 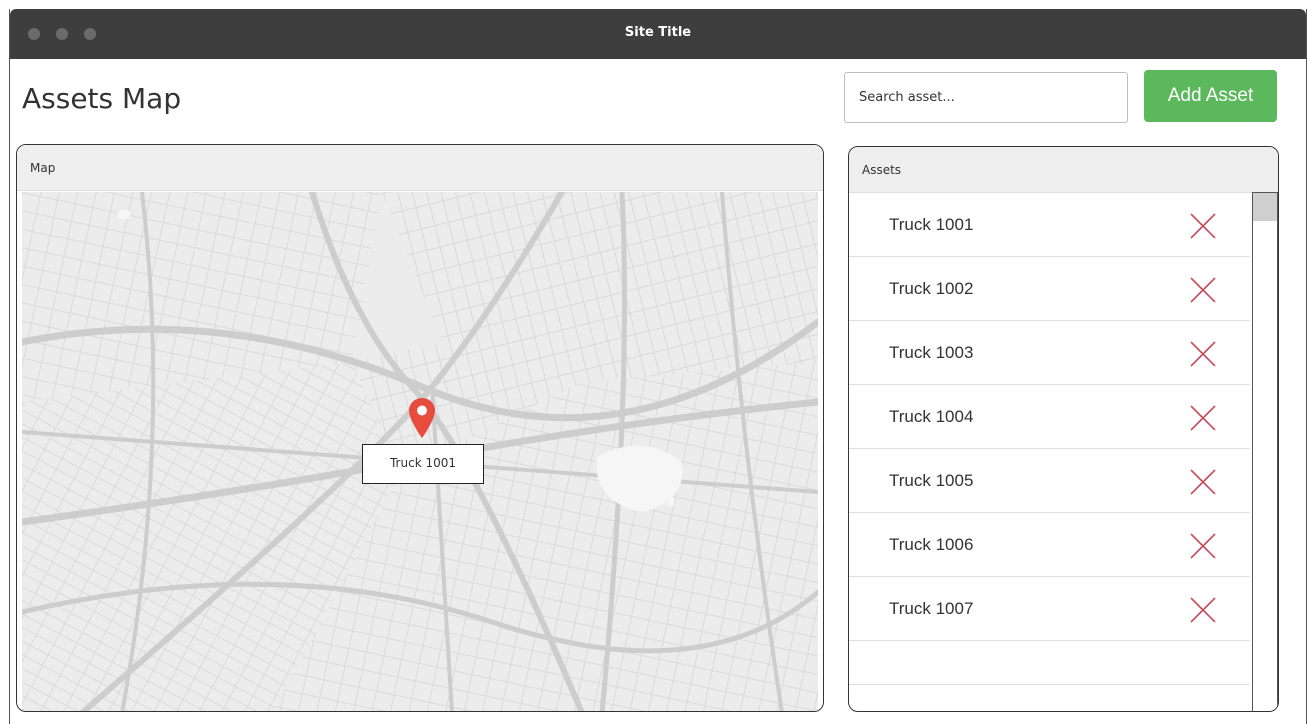 What do you see at coordinates (931, 416) in the screenshot?
I see `asset-label: Truck 1004` at bounding box center [931, 416].